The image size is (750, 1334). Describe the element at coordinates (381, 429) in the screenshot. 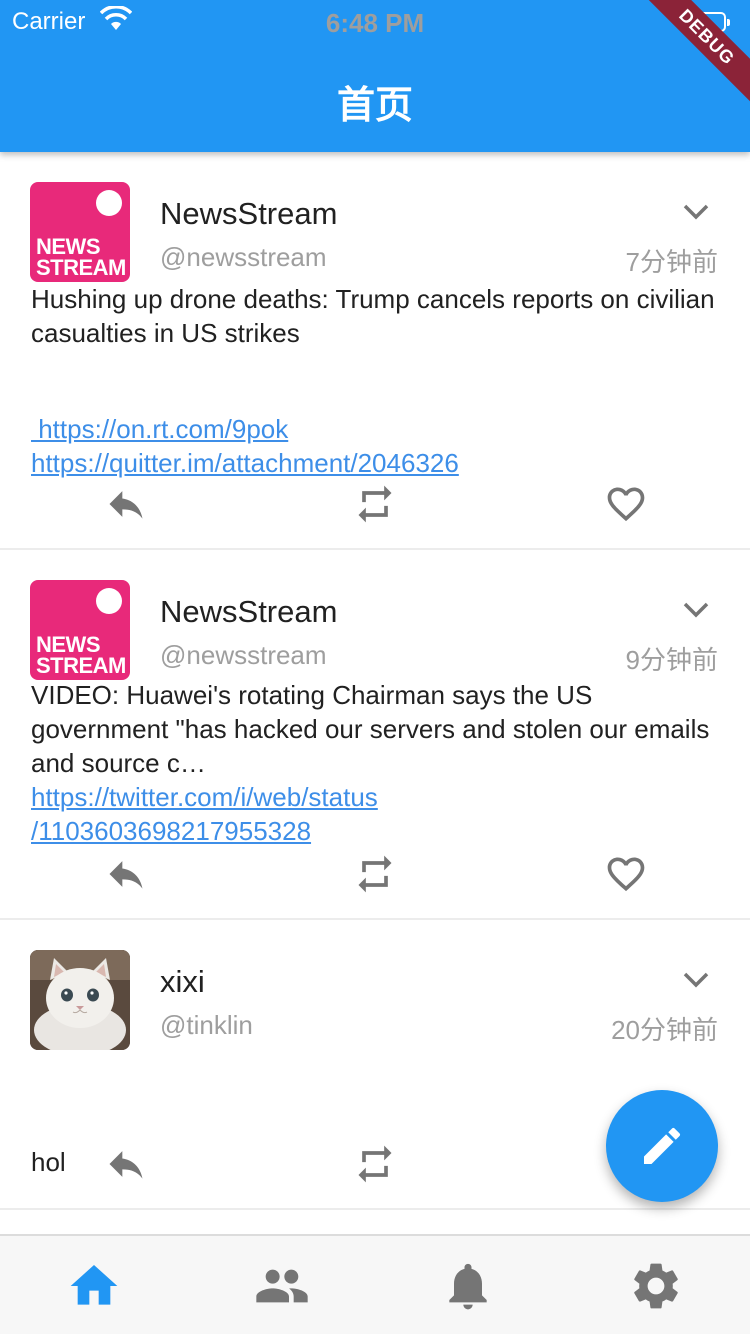

I see `post-link: https://on.rt.com/9pok` at that location.